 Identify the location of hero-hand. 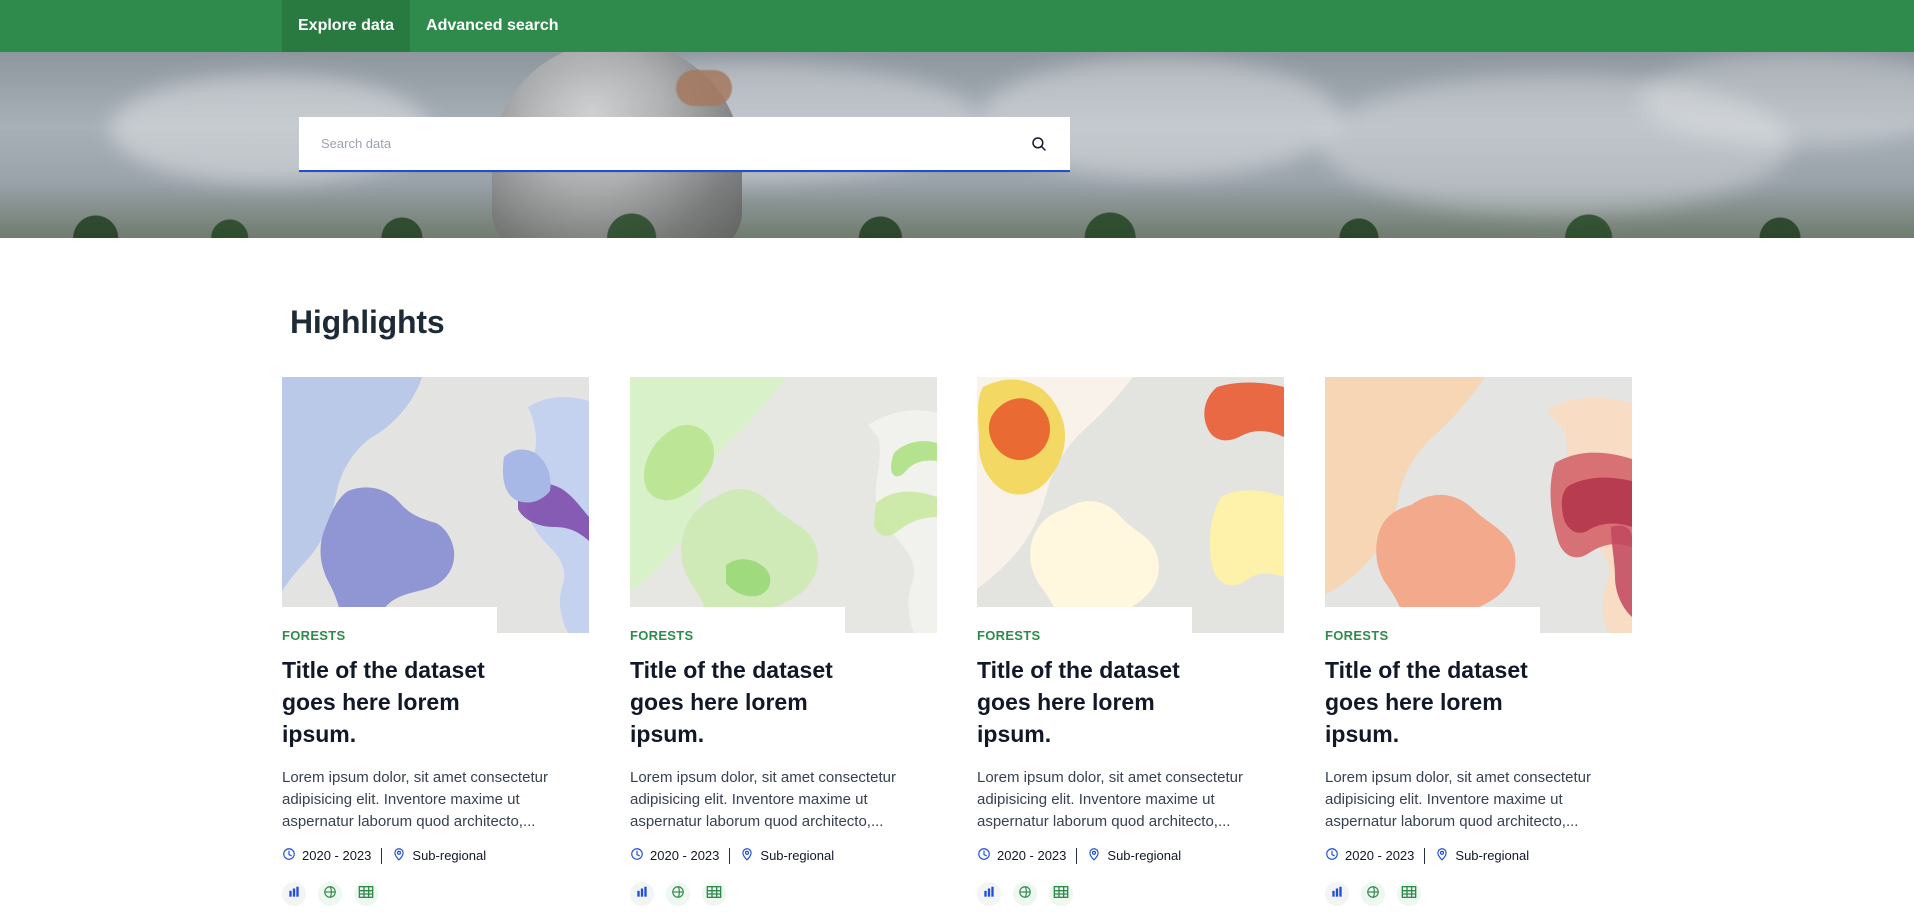
(704, 88).